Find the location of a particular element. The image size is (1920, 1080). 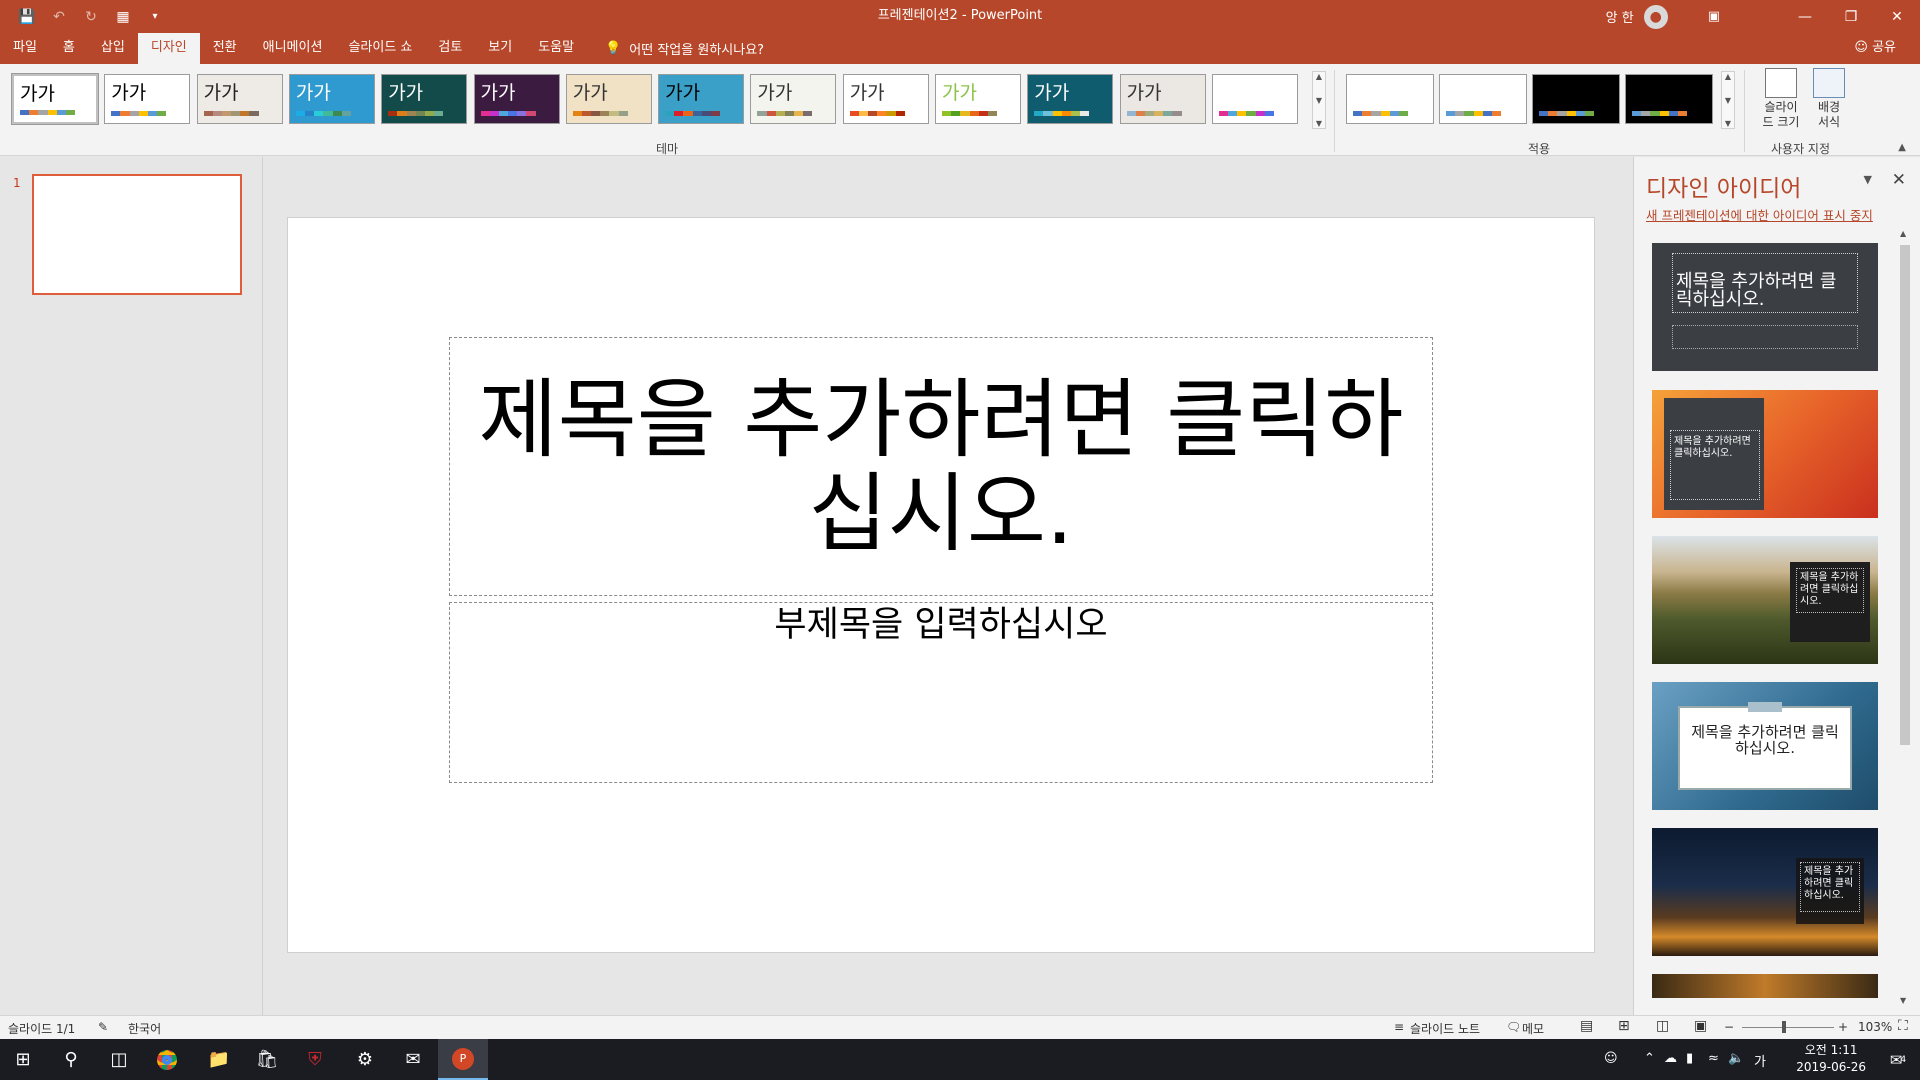

fit-to-window-icon: ⛶ is located at coordinates (1903, 1026).